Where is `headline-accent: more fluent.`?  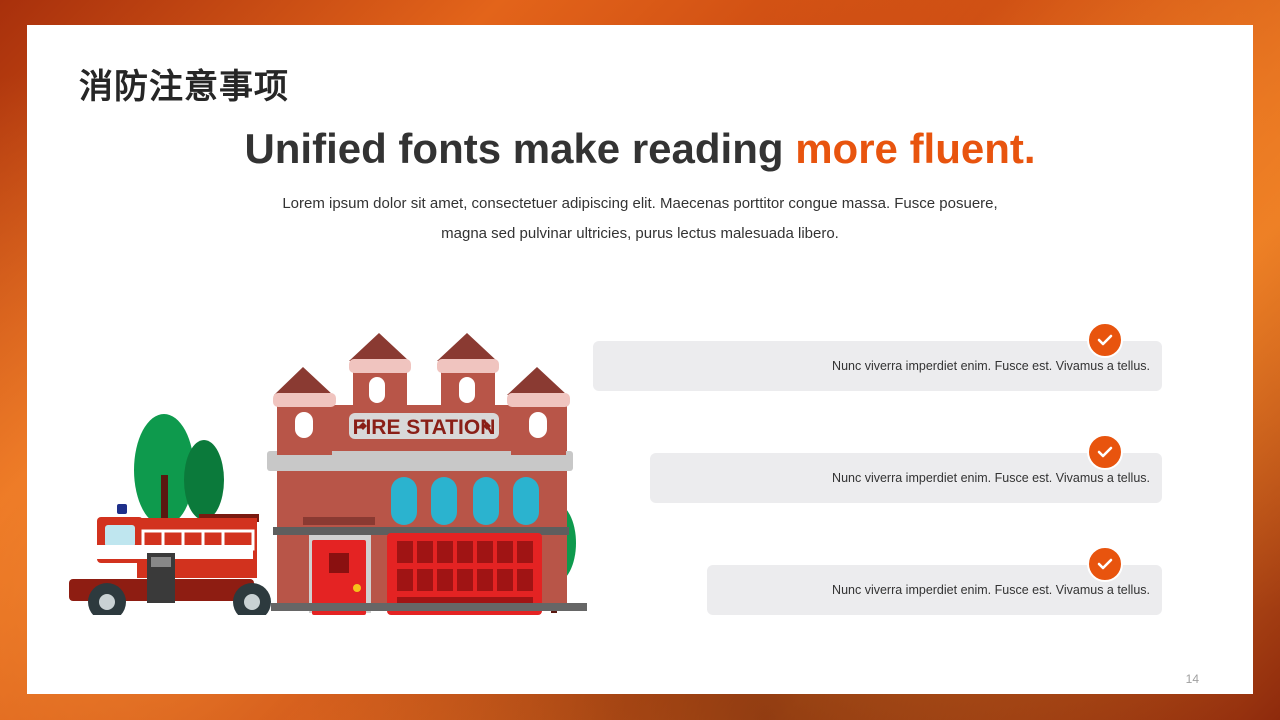
headline-accent: more fluent. is located at coordinates (915, 148).